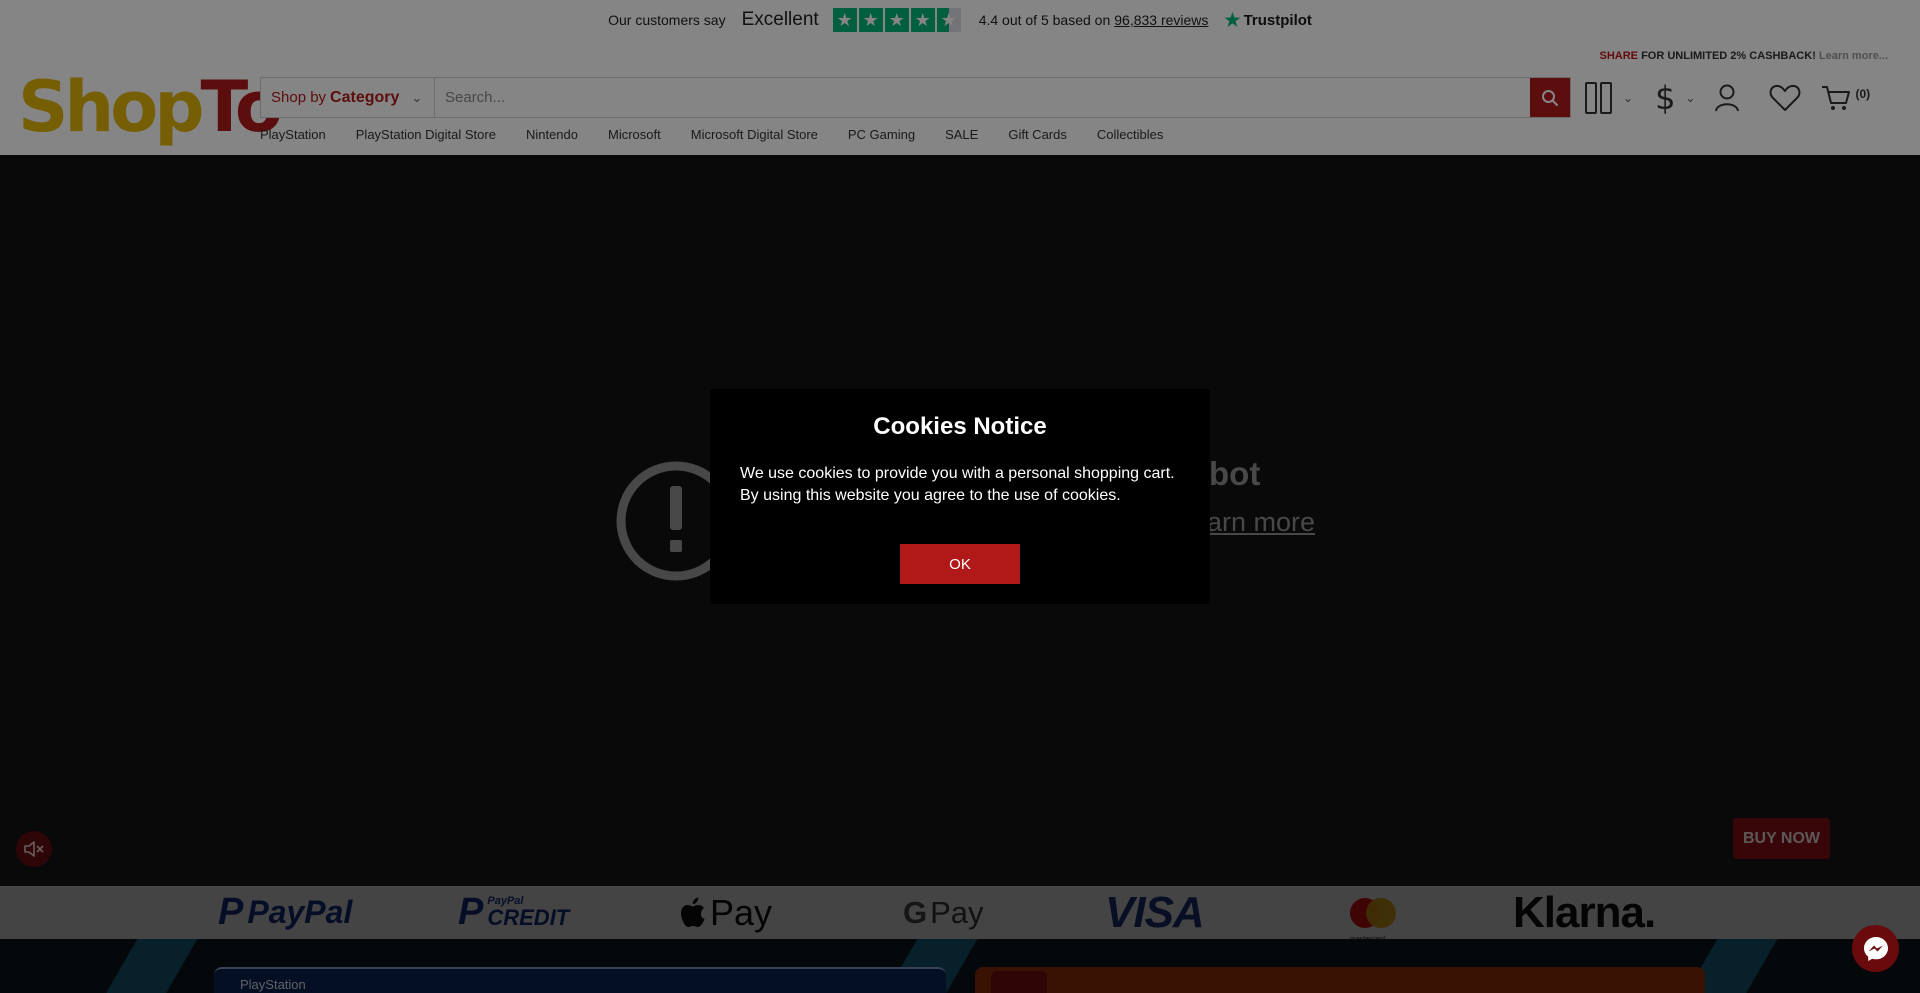 This screenshot has height=993, width=1920. Describe the element at coordinates (960, 564) in the screenshot. I see `cookie-ok-button: OK` at that location.